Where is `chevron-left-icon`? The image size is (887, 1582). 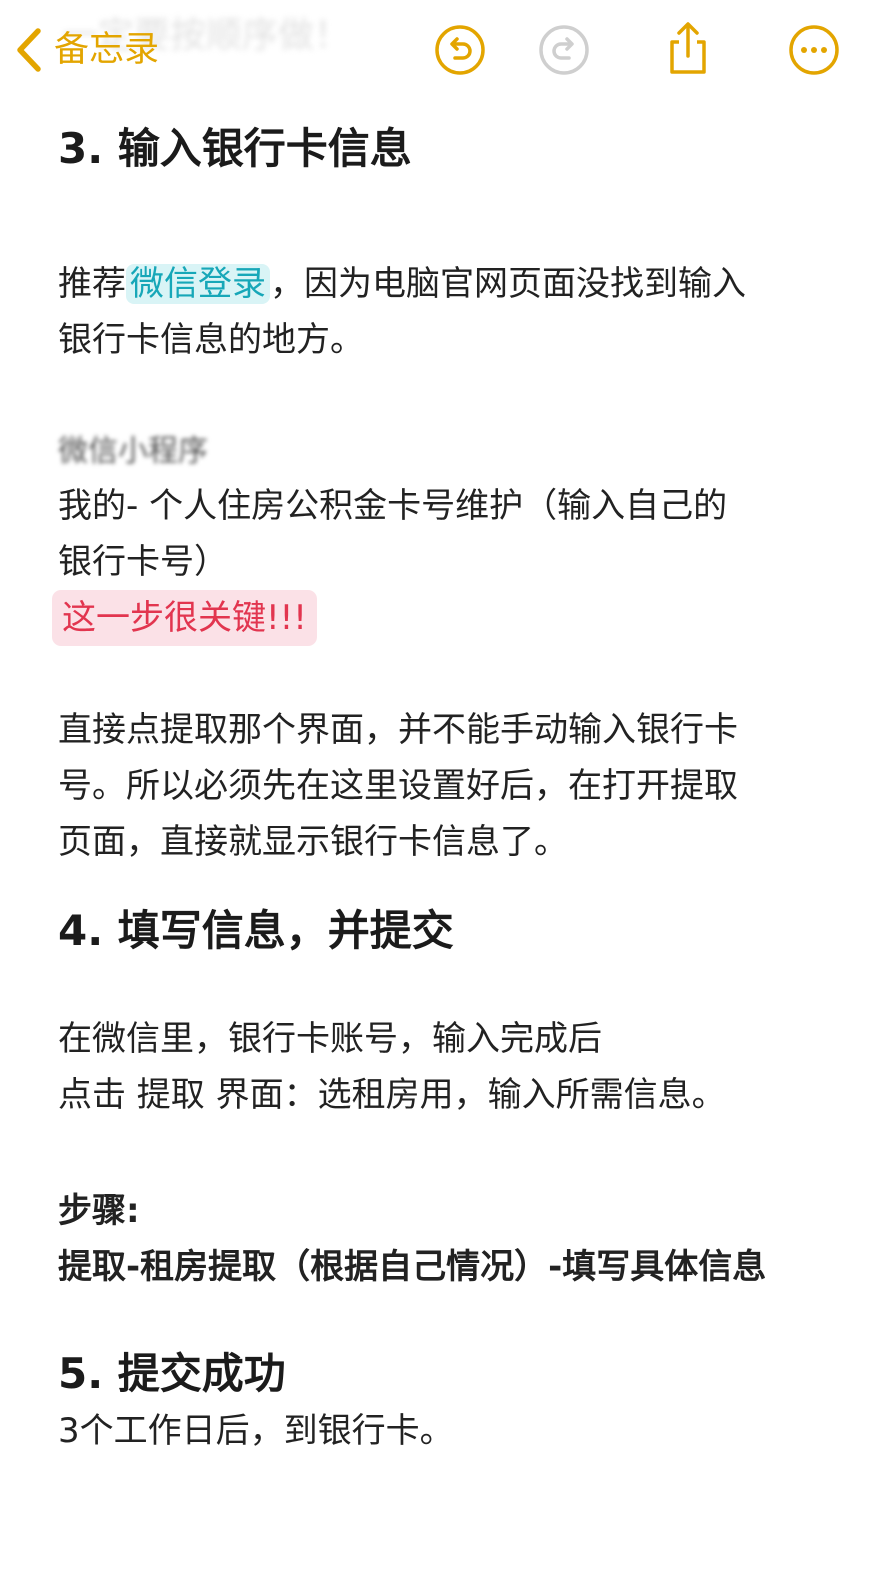
chevron-left-icon is located at coordinates (29, 50).